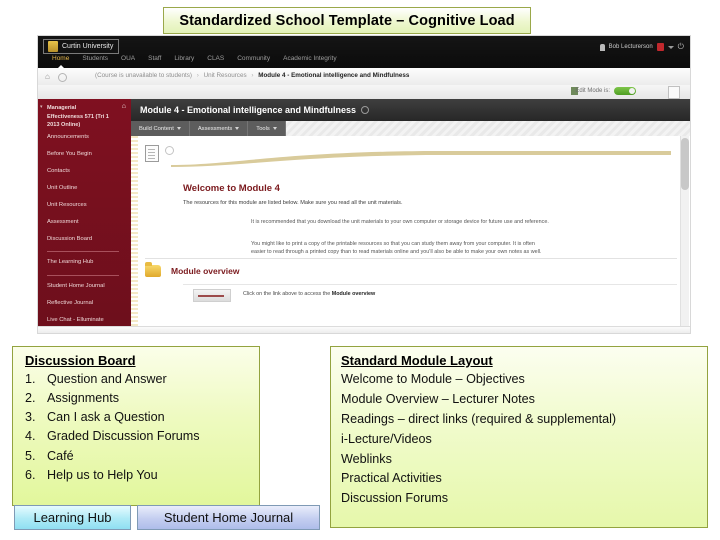 The width and height of the screenshot is (720, 540). I want to click on list-item: Welcome to Module – Objectives, so click(433, 379).